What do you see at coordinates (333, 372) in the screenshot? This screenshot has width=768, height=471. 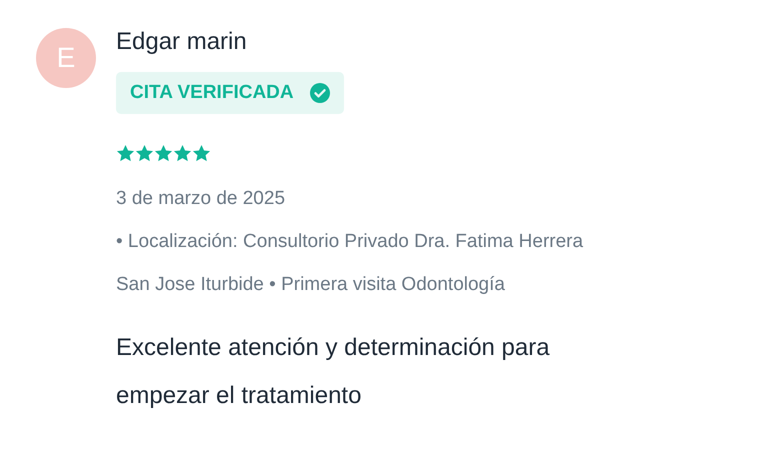 I see `review-text: Excelente atención y determinación para empezar el tratamiento` at bounding box center [333, 372].